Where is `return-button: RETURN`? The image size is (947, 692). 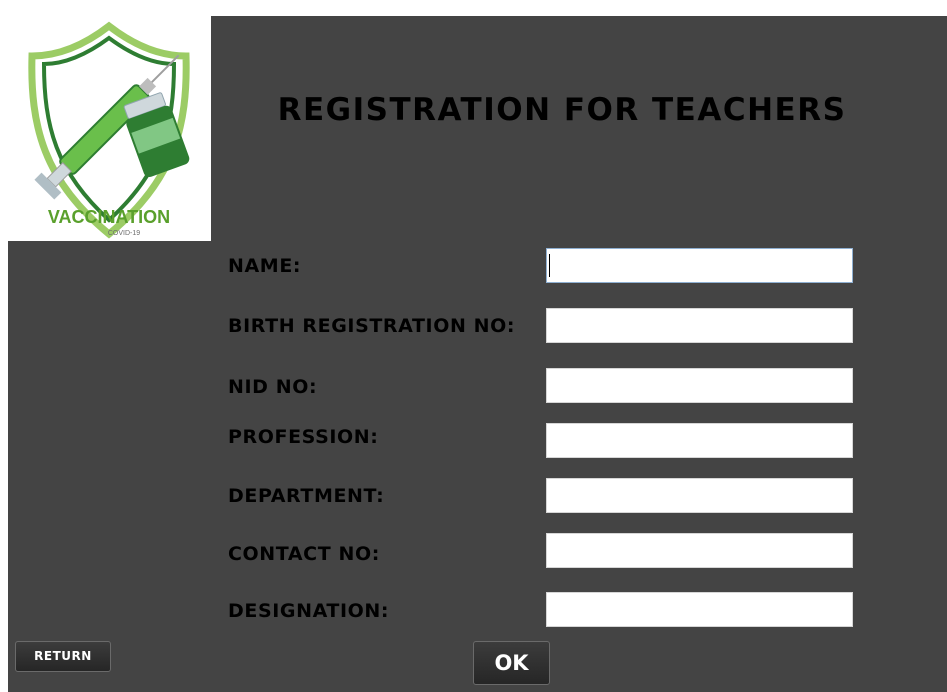
return-button: RETURN is located at coordinates (63, 656).